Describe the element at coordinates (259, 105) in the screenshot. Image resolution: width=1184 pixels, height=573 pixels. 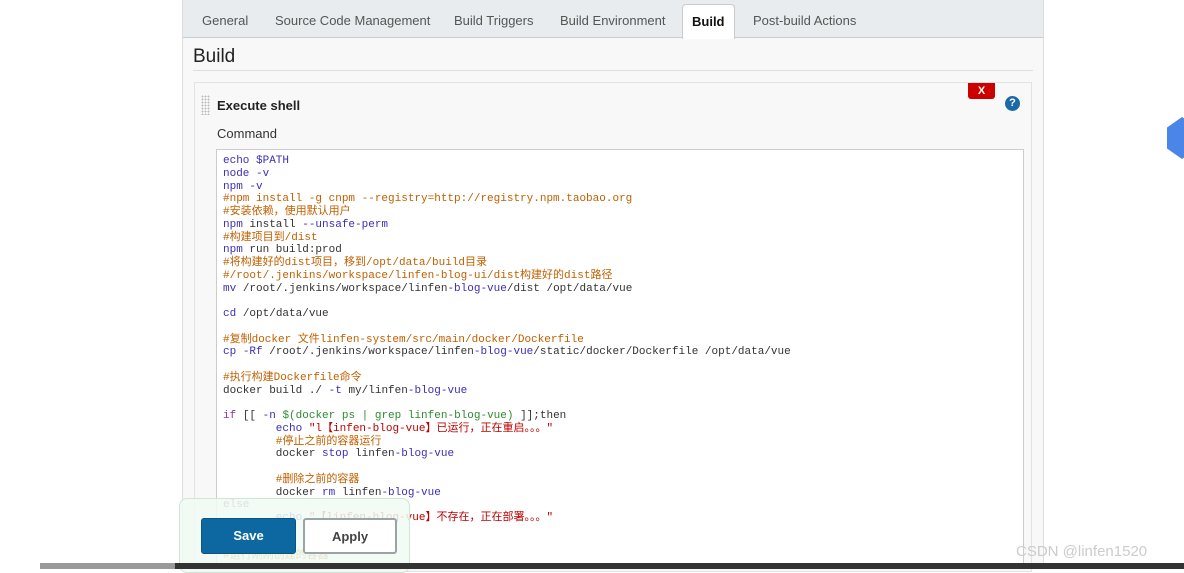
I see `step-title: Execute shell` at that location.